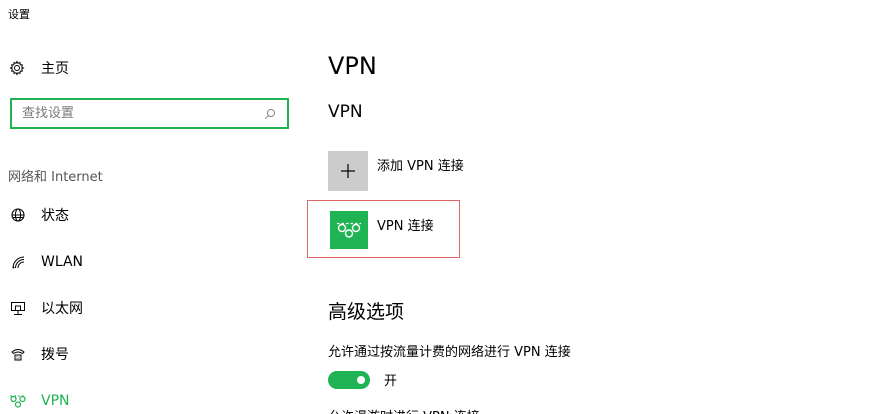 The width and height of the screenshot is (872, 414). What do you see at coordinates (18, 262) in the screenshot?
I see `wifi-icon` at bounding box center [18, 262].